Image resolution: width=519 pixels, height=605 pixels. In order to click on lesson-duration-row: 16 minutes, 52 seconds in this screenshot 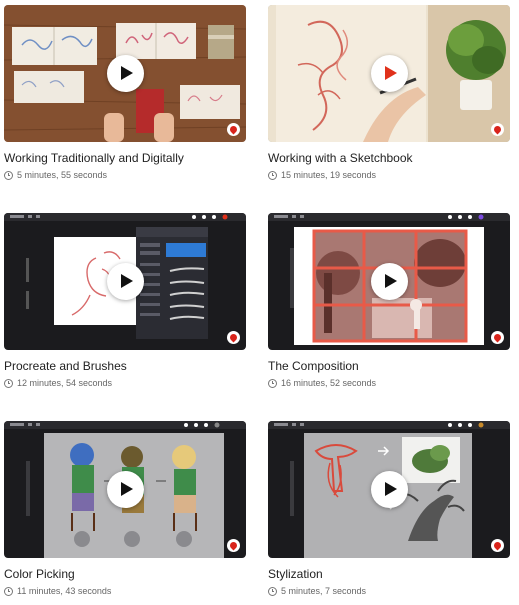, I will do `click(389, 383)`.